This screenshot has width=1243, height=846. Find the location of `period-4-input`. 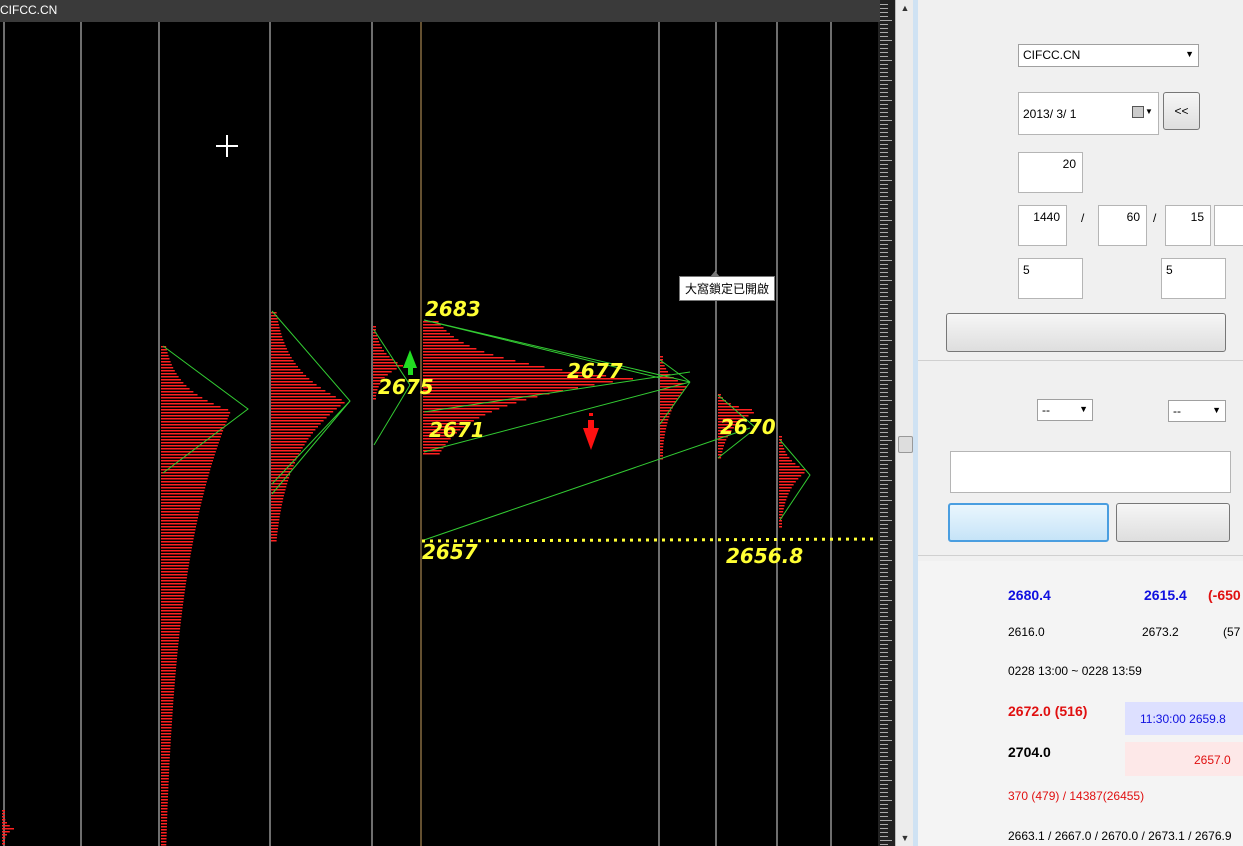

period-4-input is located at coordinates (1228, 225).